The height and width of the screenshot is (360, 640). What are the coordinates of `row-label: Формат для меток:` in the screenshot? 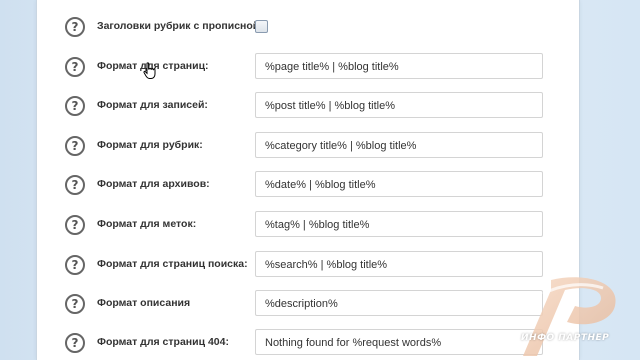 It's located at (147, 224).